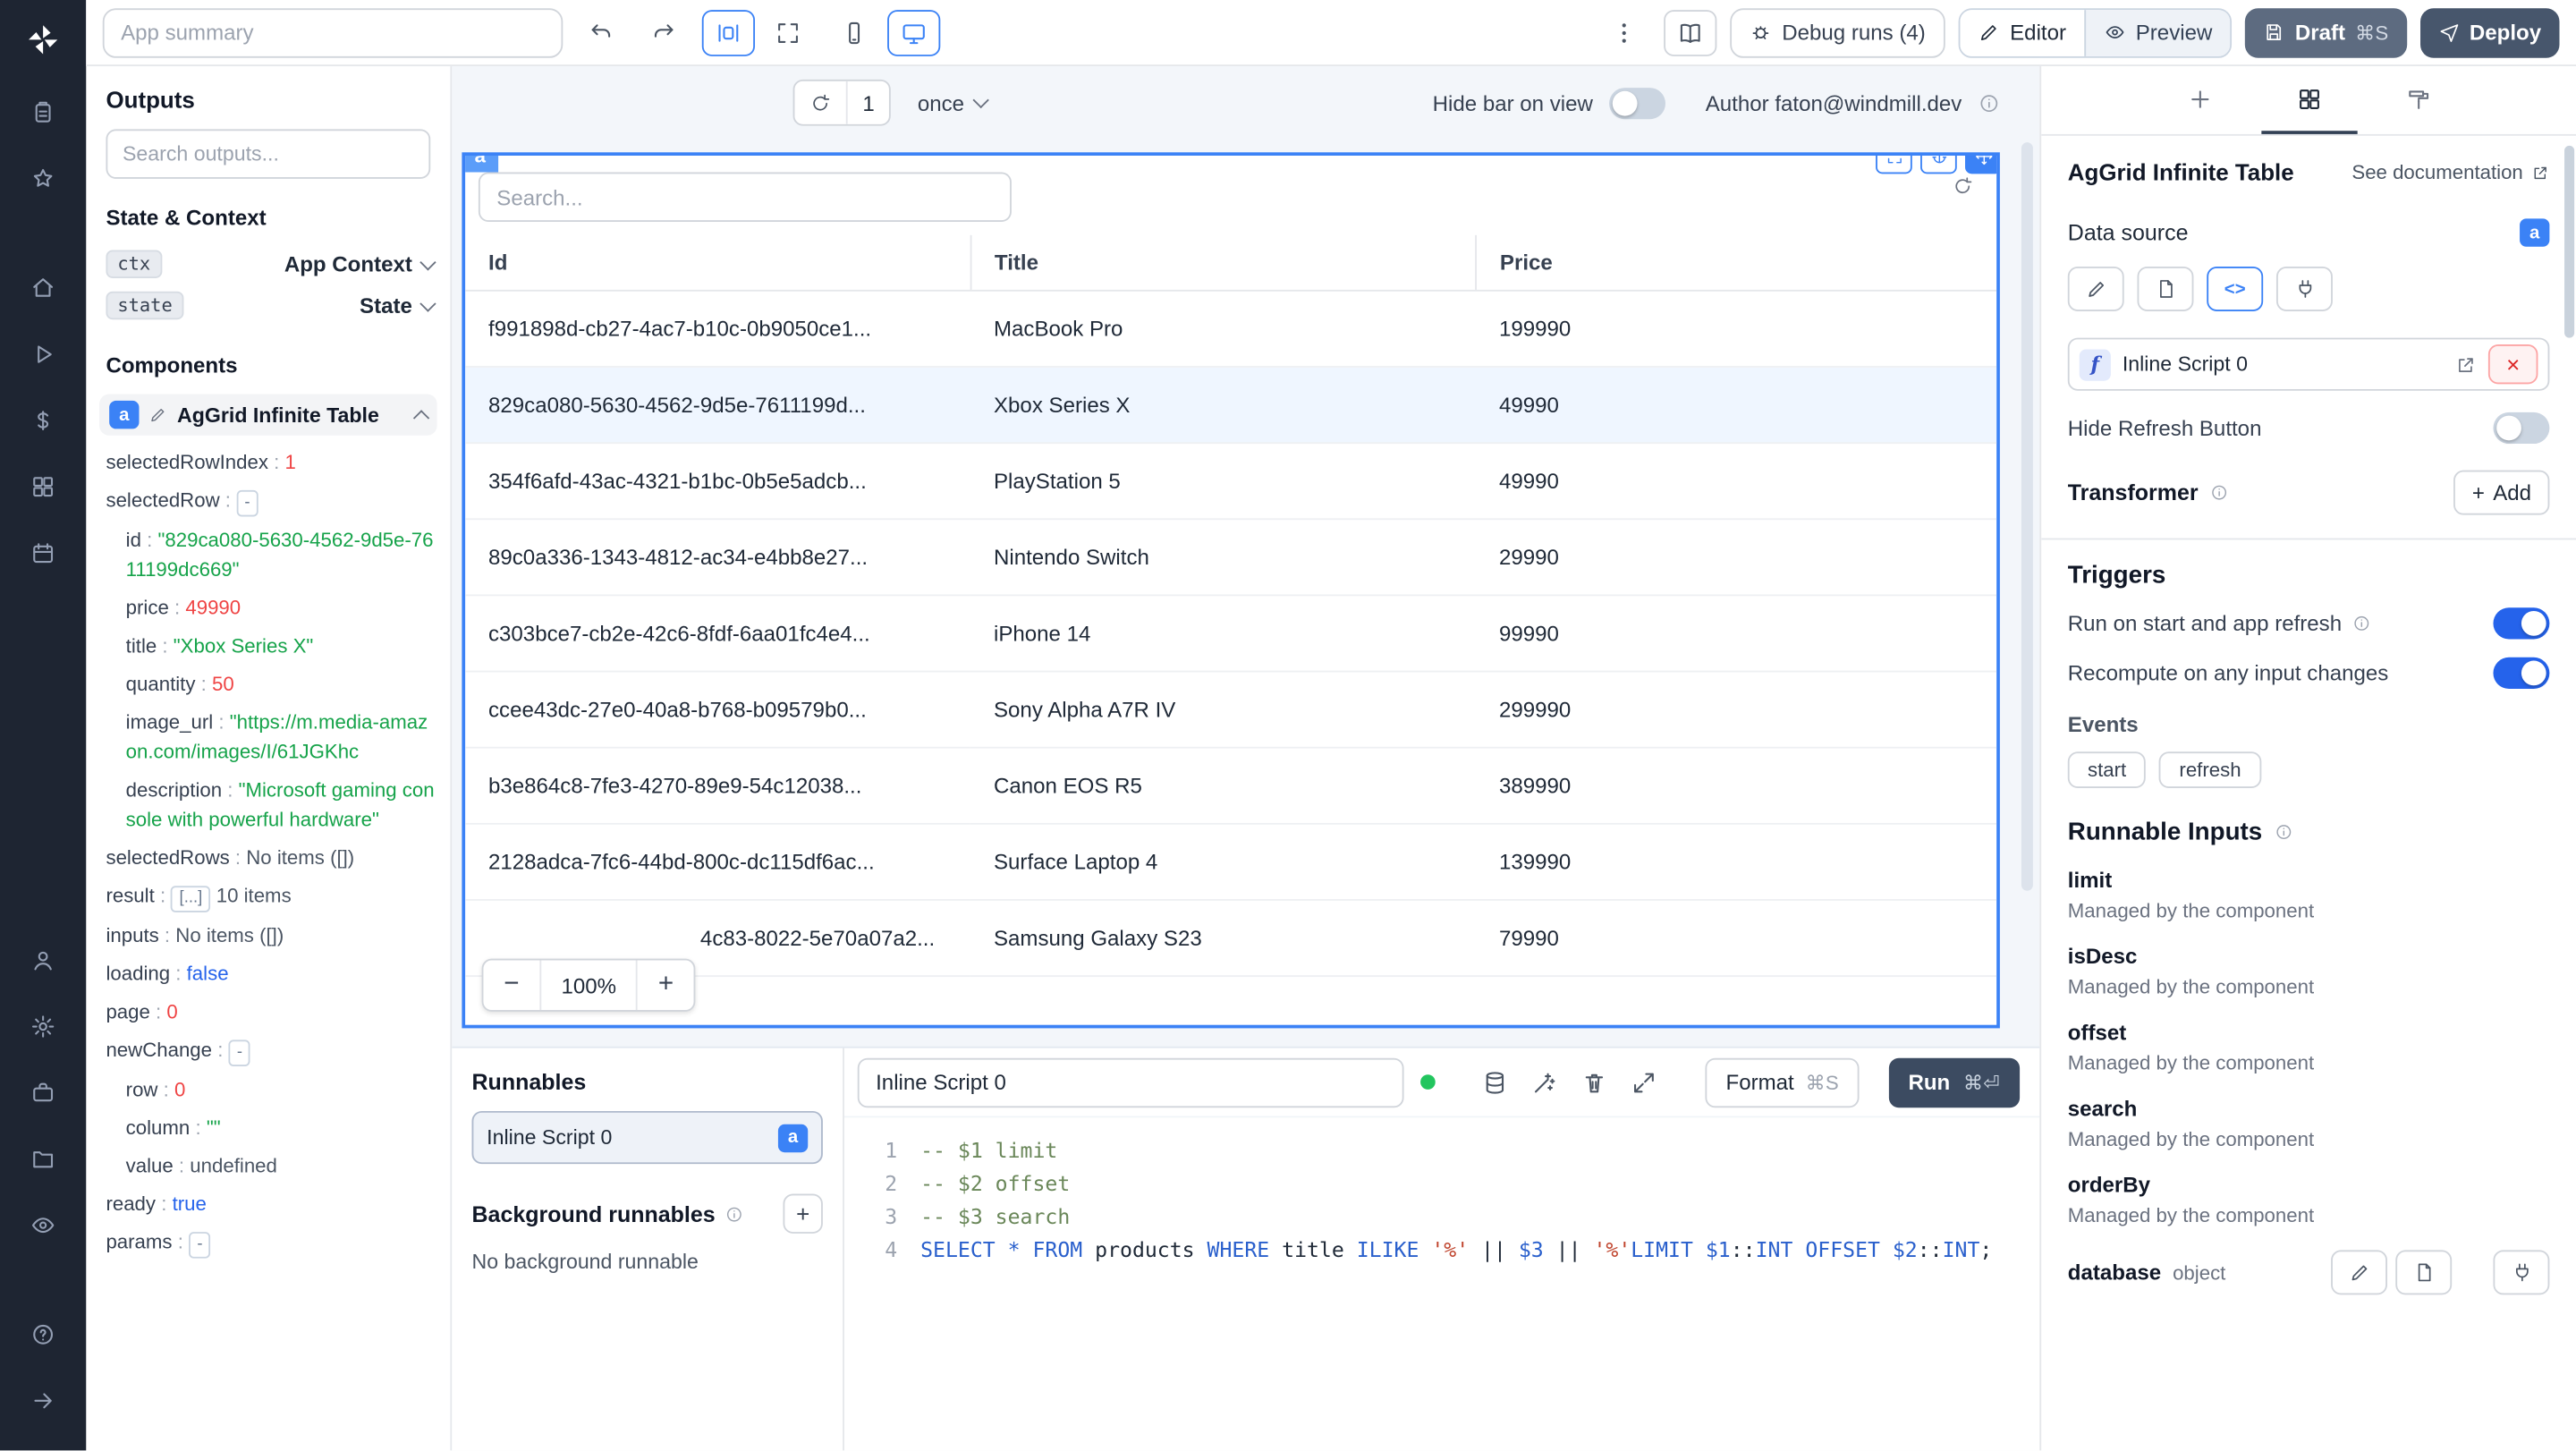 Image resolution: width=2576 pixels, height=1451 pixels. What do you see at coordinates (1130, 1081) in the screenshot?
I see `script-name-input` at bounding box center [1130, 1081].